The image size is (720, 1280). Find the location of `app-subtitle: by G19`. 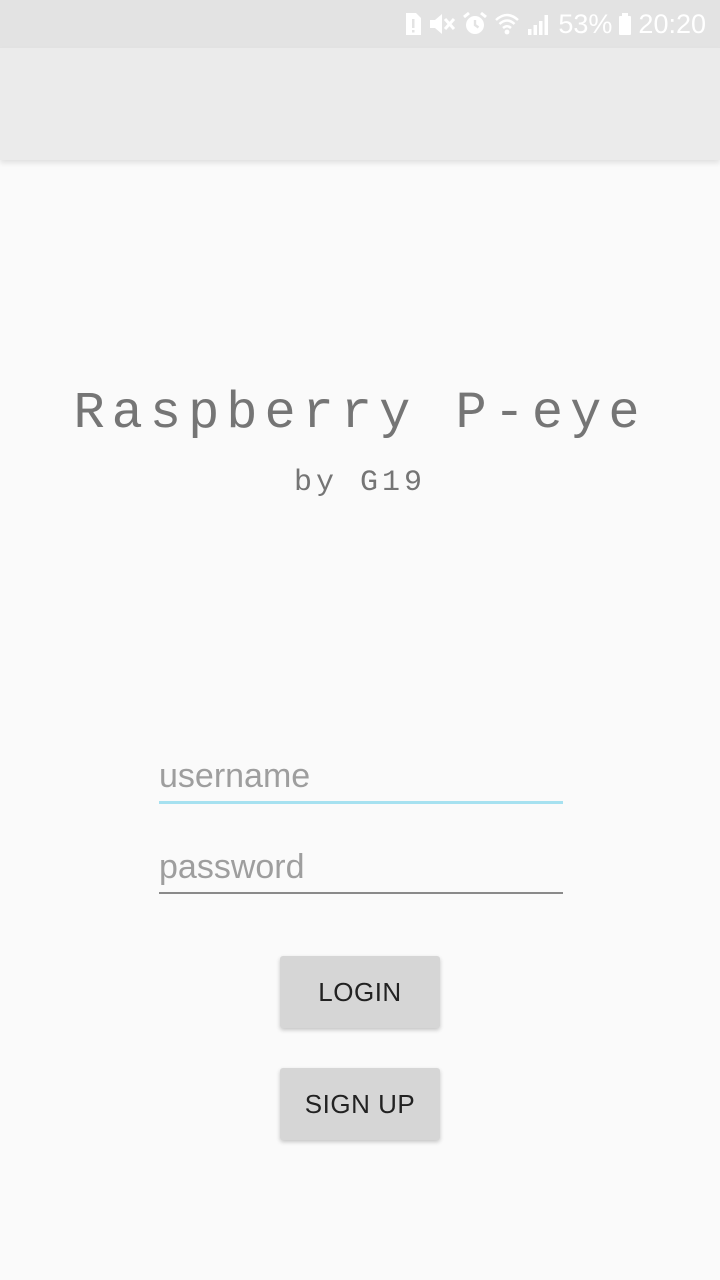

app-subtitle: by G19 is located at coordinates (360, 483).